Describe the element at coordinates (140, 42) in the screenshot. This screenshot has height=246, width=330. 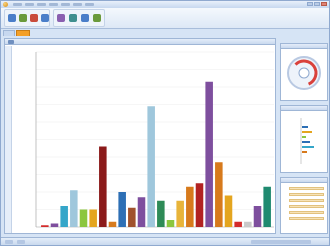
I see `chart-panel-header` at that location.